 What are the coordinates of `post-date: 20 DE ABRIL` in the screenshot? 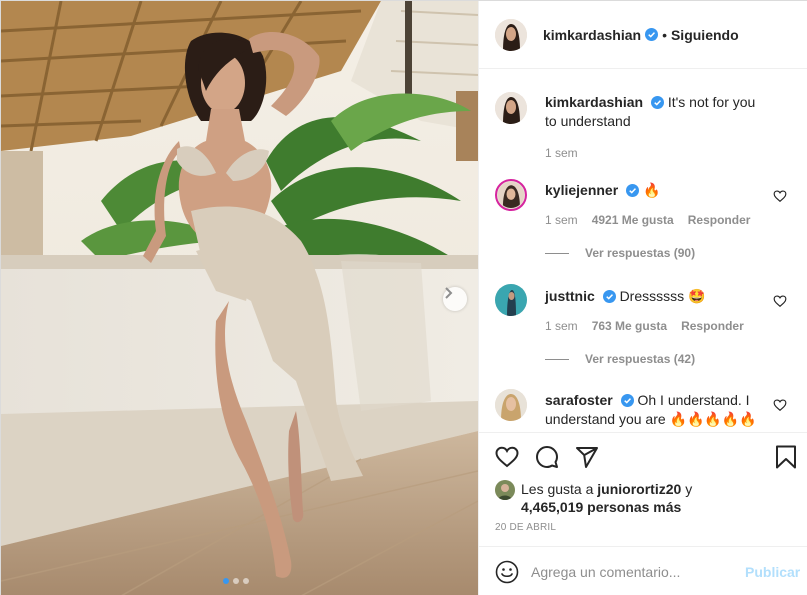 It's located at (525, 527).